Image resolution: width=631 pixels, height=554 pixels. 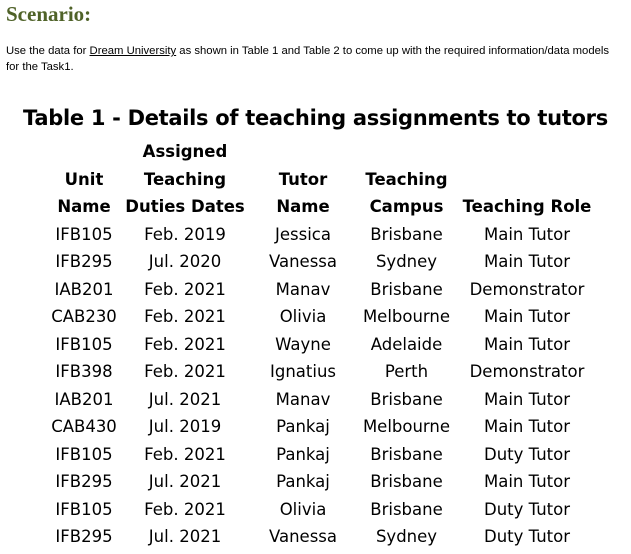 What do you see at coordinates (84, 371) in the screenshot?
I see `unit-name-cell: IFB398` at bounding box center [84, 371].